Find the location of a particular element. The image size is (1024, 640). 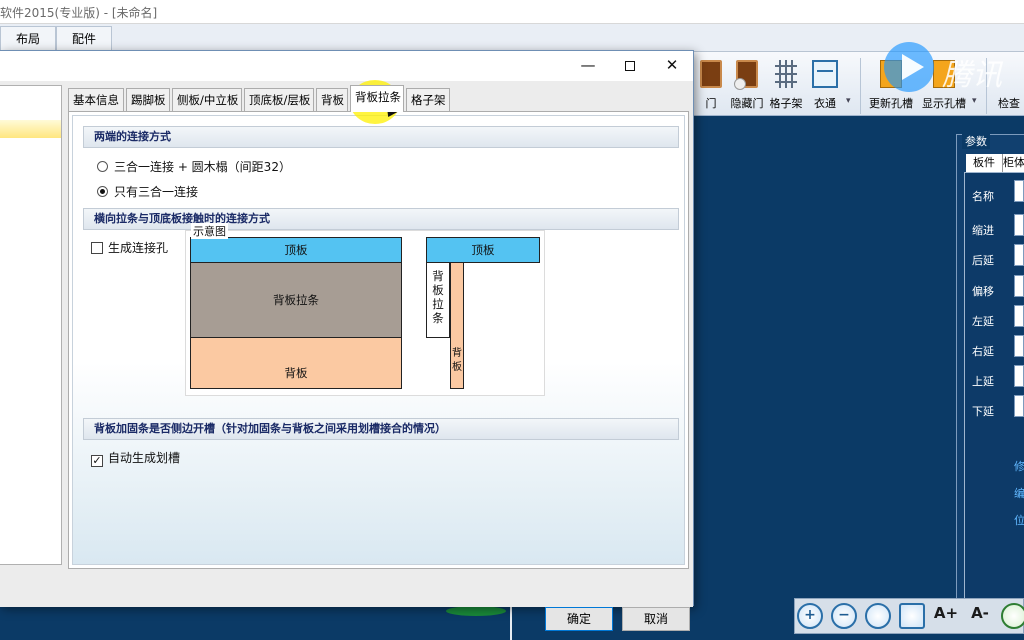

font-increase-button: A+ is located at coordinates (946, 616).